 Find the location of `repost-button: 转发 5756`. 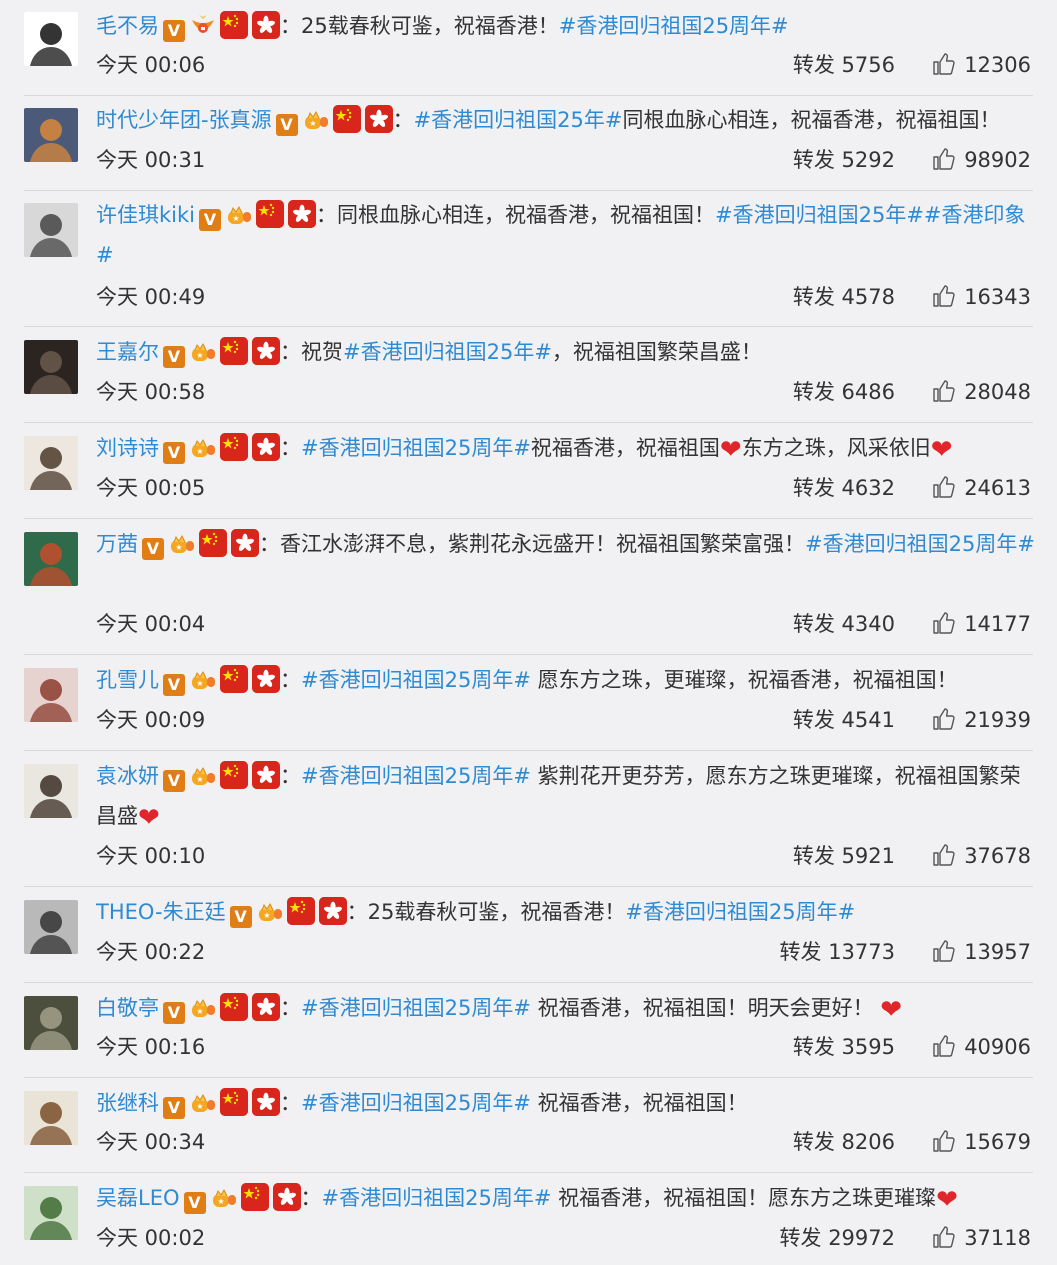

repost-button: 转发 5756 is located at coordinates (844, 65).